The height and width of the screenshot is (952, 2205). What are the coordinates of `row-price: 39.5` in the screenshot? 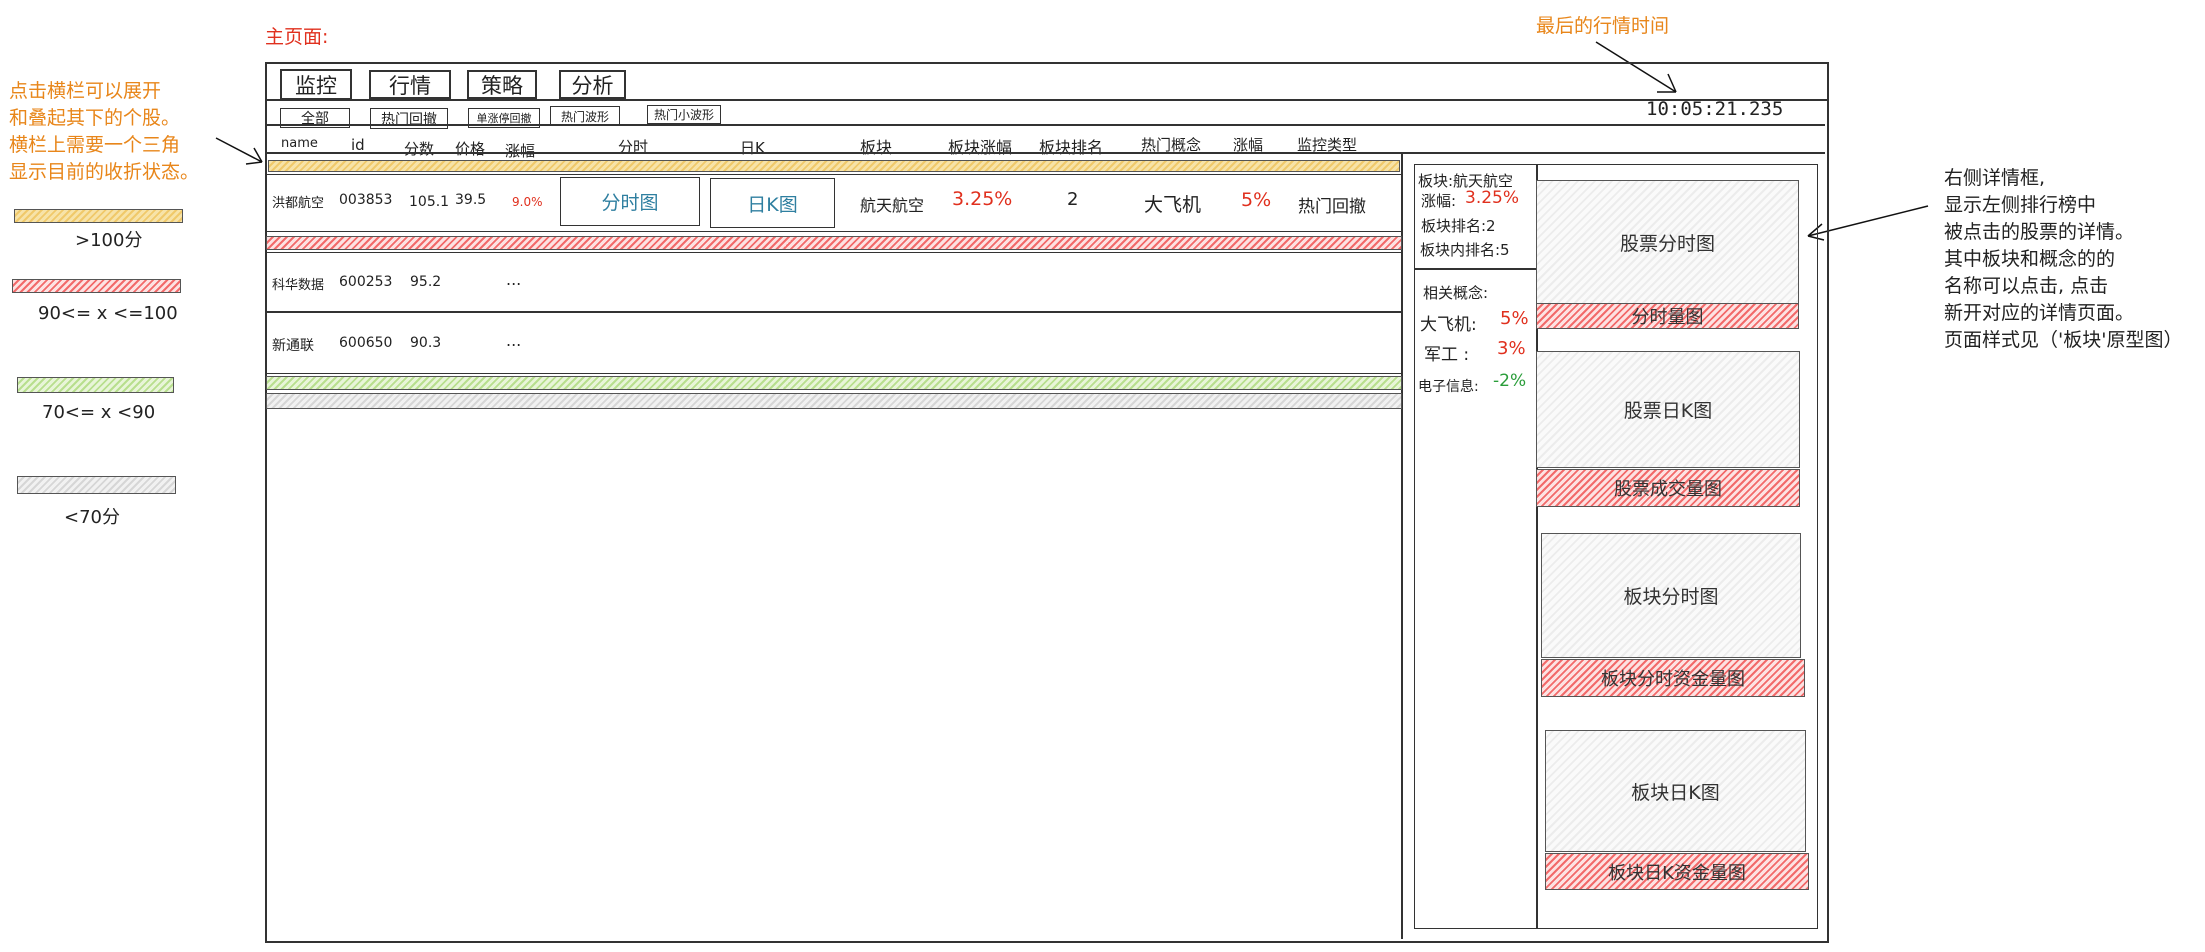 It's located at (471, 200).